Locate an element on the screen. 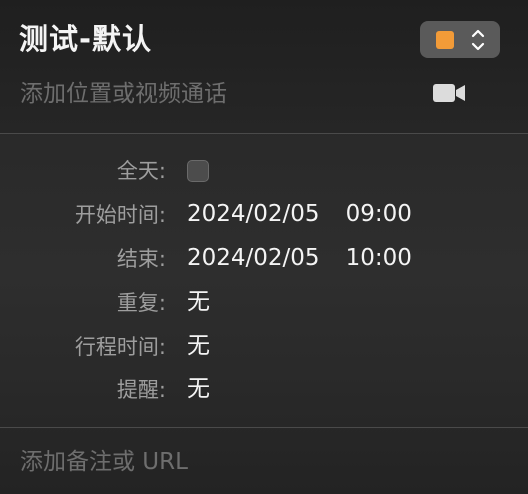  end-datetime: 2024/02/05 10:00 is located at coordinates (299, 258).